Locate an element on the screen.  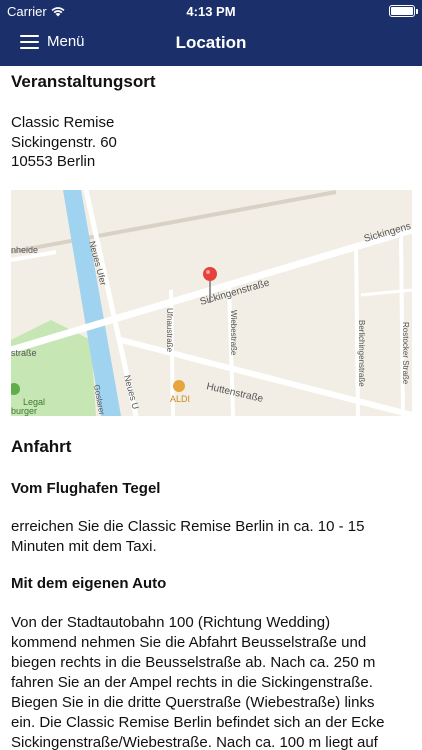
status-bar: Carrier 4:13 PM is located at coordinates (211, 11).